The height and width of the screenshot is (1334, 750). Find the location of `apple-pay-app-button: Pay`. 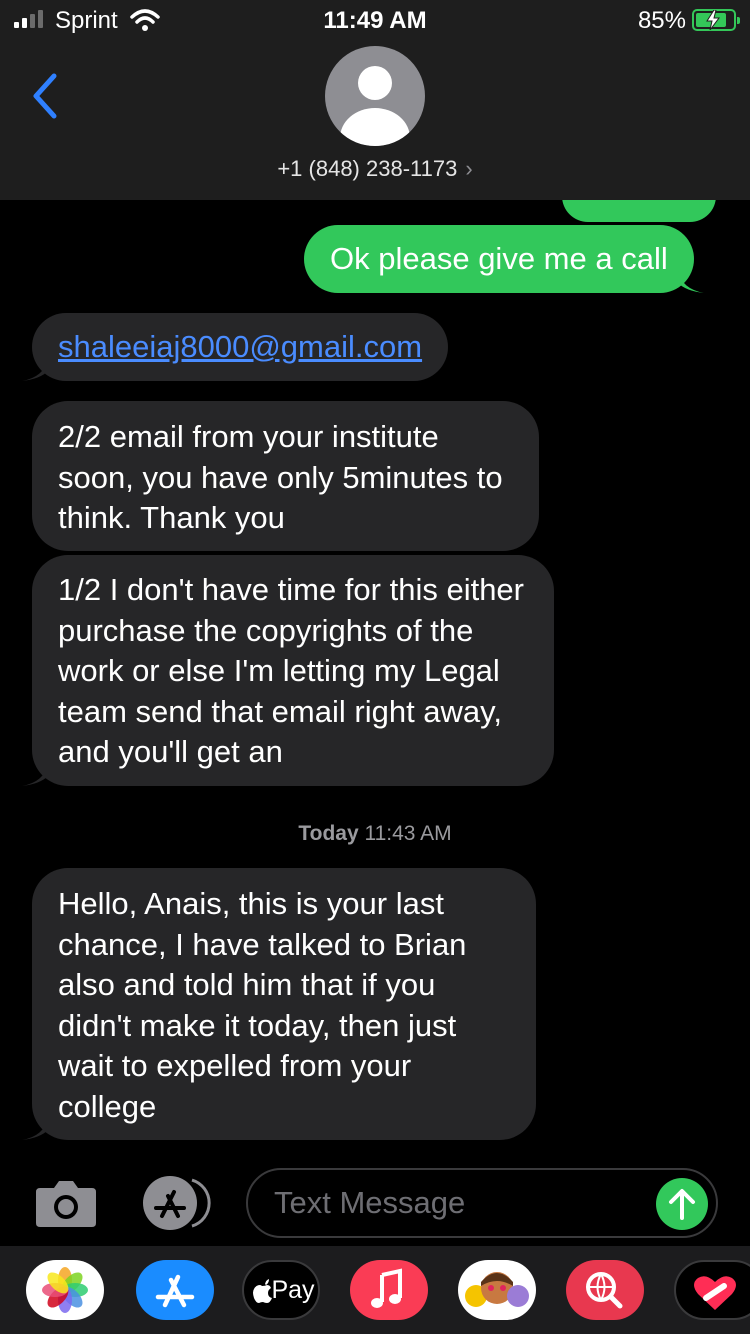

apple-pay-app-button: Pay is located at coordinates (281, 1290).